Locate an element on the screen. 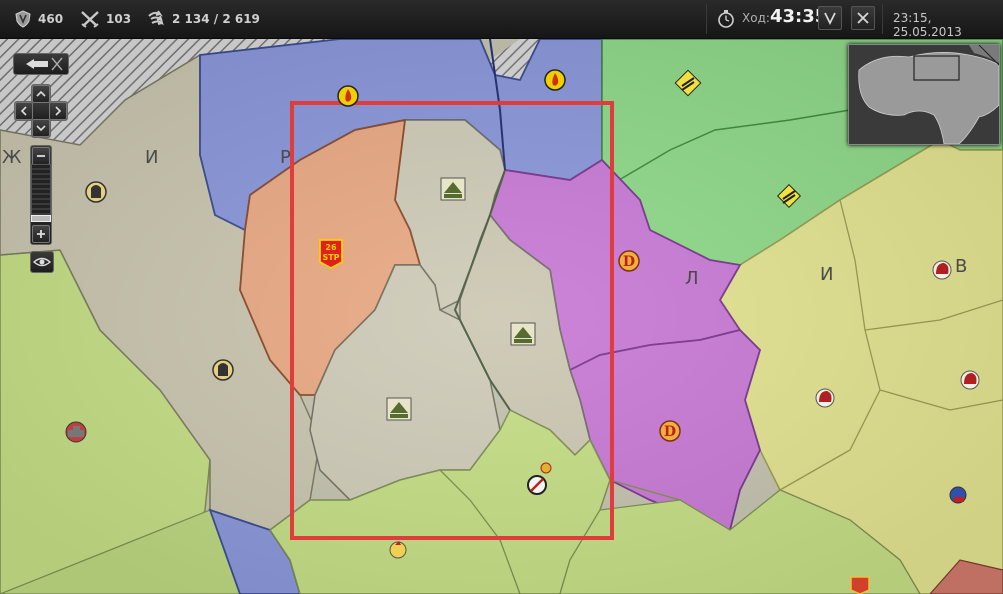  minimap is located at coordinates (924, 94).